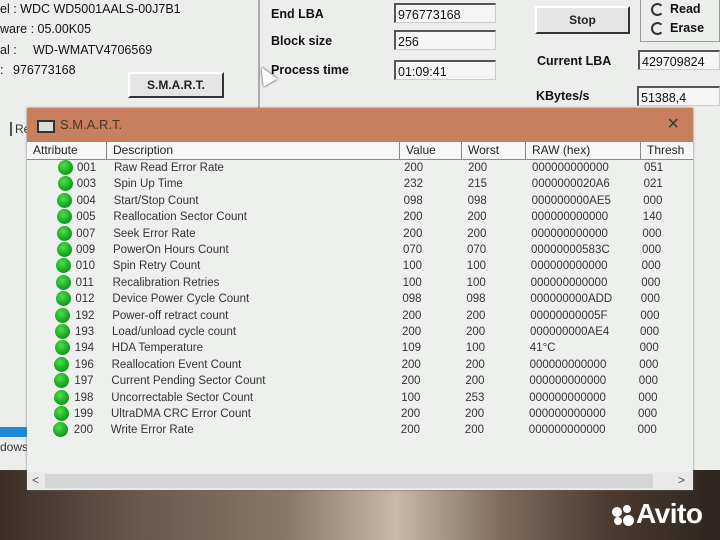 The image size is (720, 540). I want to click on smart-table-row: 010 Spin Retry Count 100 100 000000000000 000, so click(360, 266).